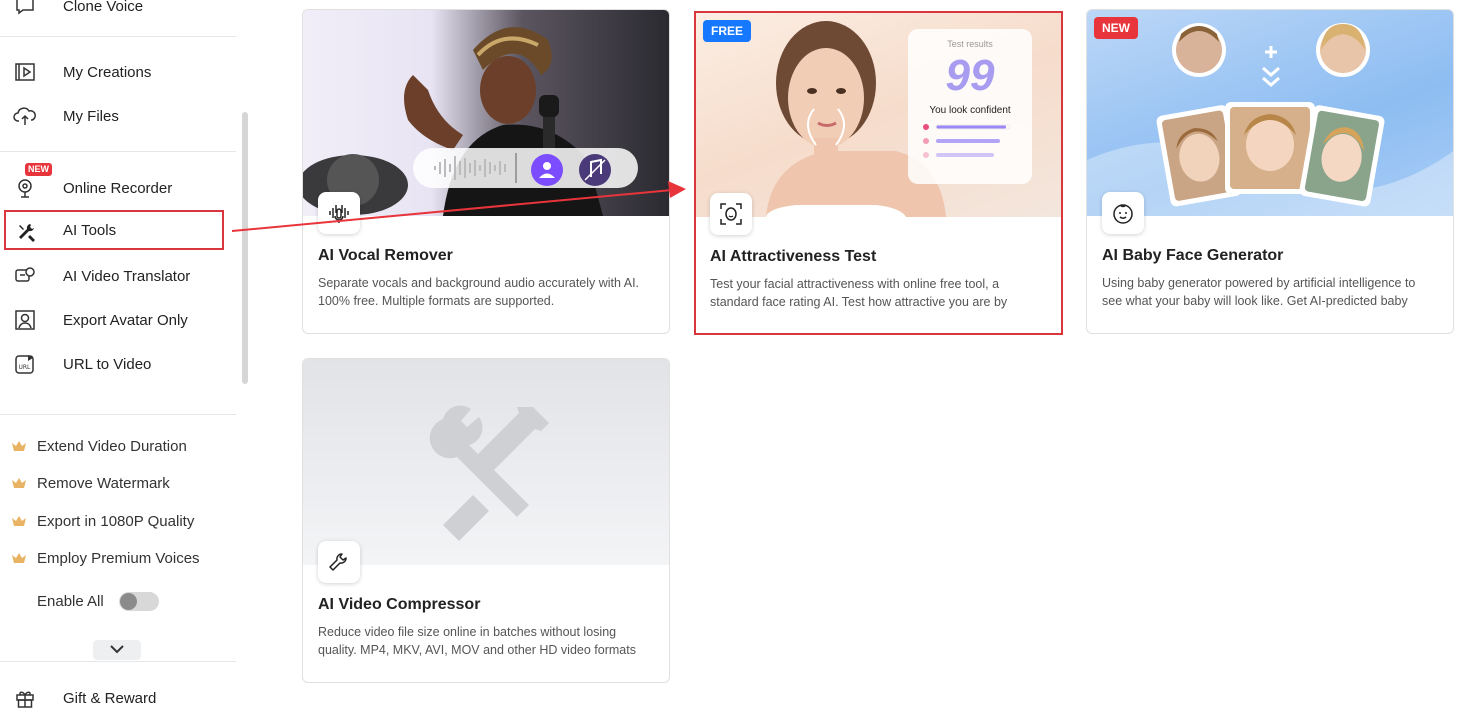 This screenshot has height=712, width=1461. Describe the element at coordinates (385, 255) in the screenshot. I see `card-title: AI Vocal Remover` at that location.